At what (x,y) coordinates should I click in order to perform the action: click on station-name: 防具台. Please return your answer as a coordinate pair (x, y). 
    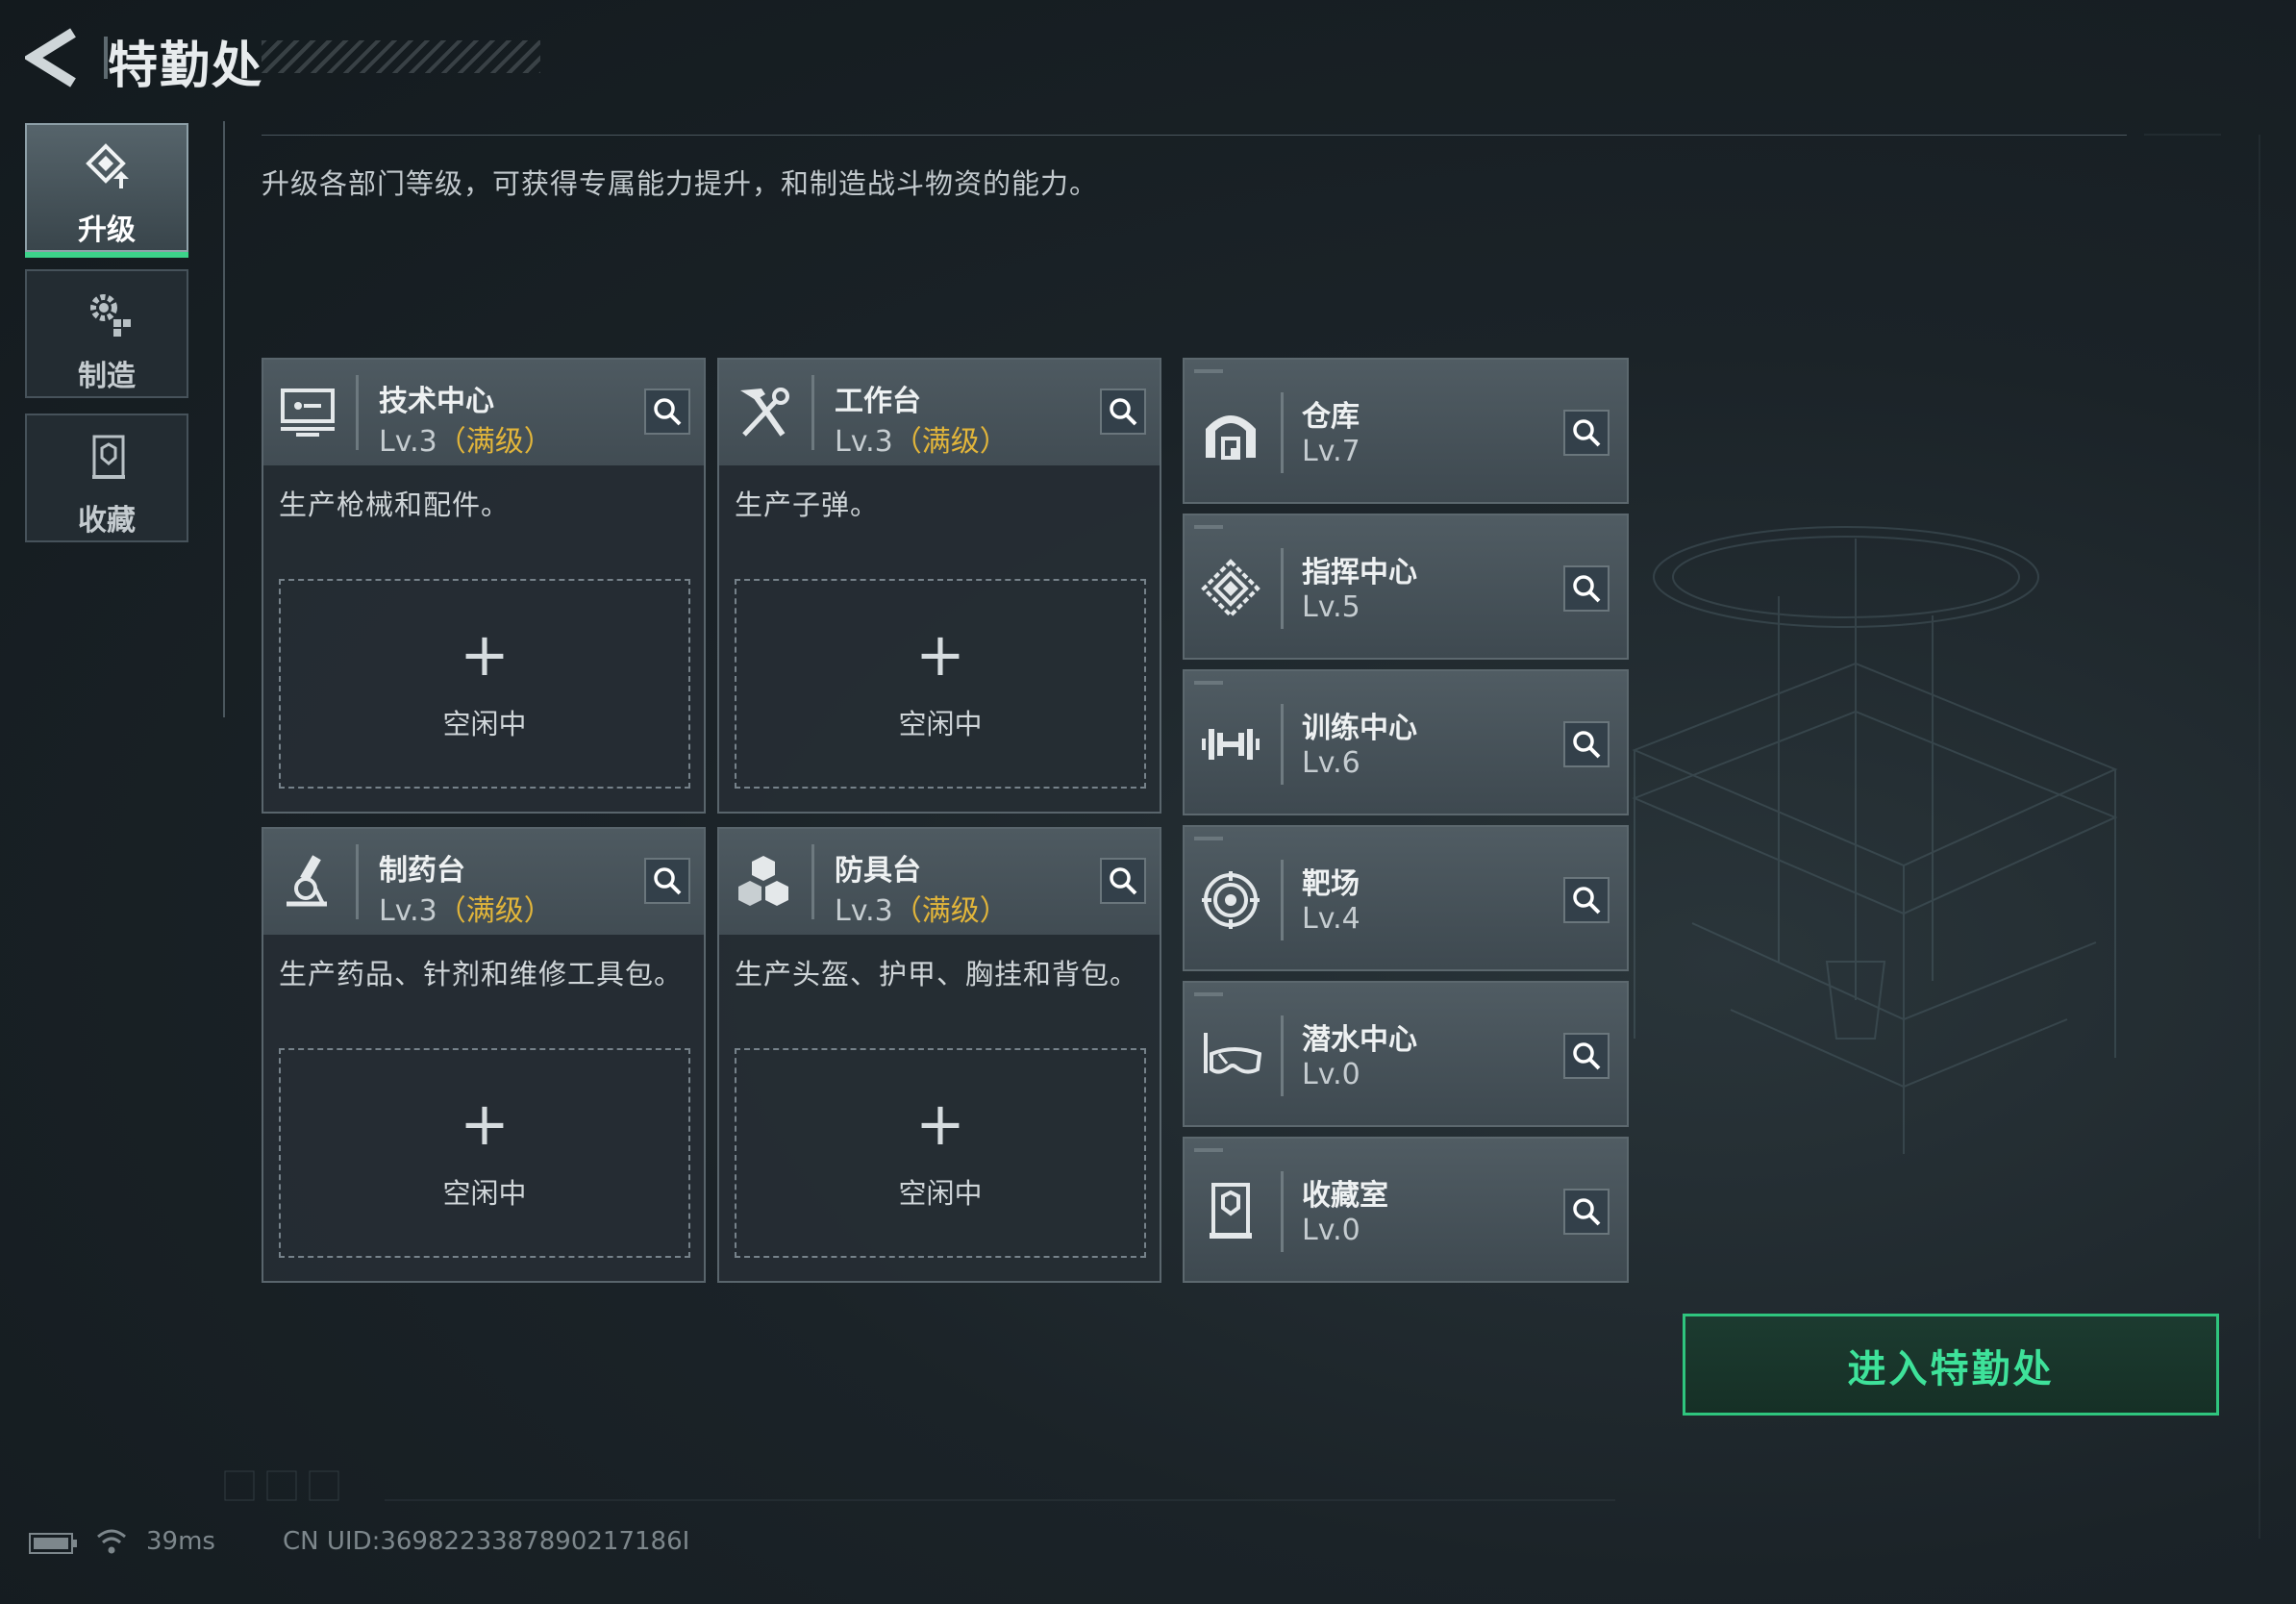
    Looking at the image, I should click on (878, 871).